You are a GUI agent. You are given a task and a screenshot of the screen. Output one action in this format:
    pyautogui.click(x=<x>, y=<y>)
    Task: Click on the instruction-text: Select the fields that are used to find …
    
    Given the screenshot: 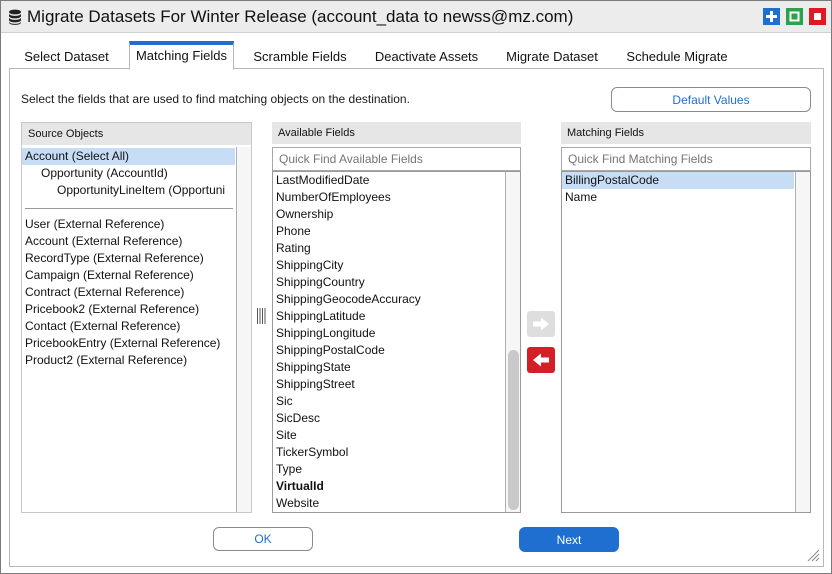 What is the action you would take?
    pyautogui.click(x=215, y=99)
    